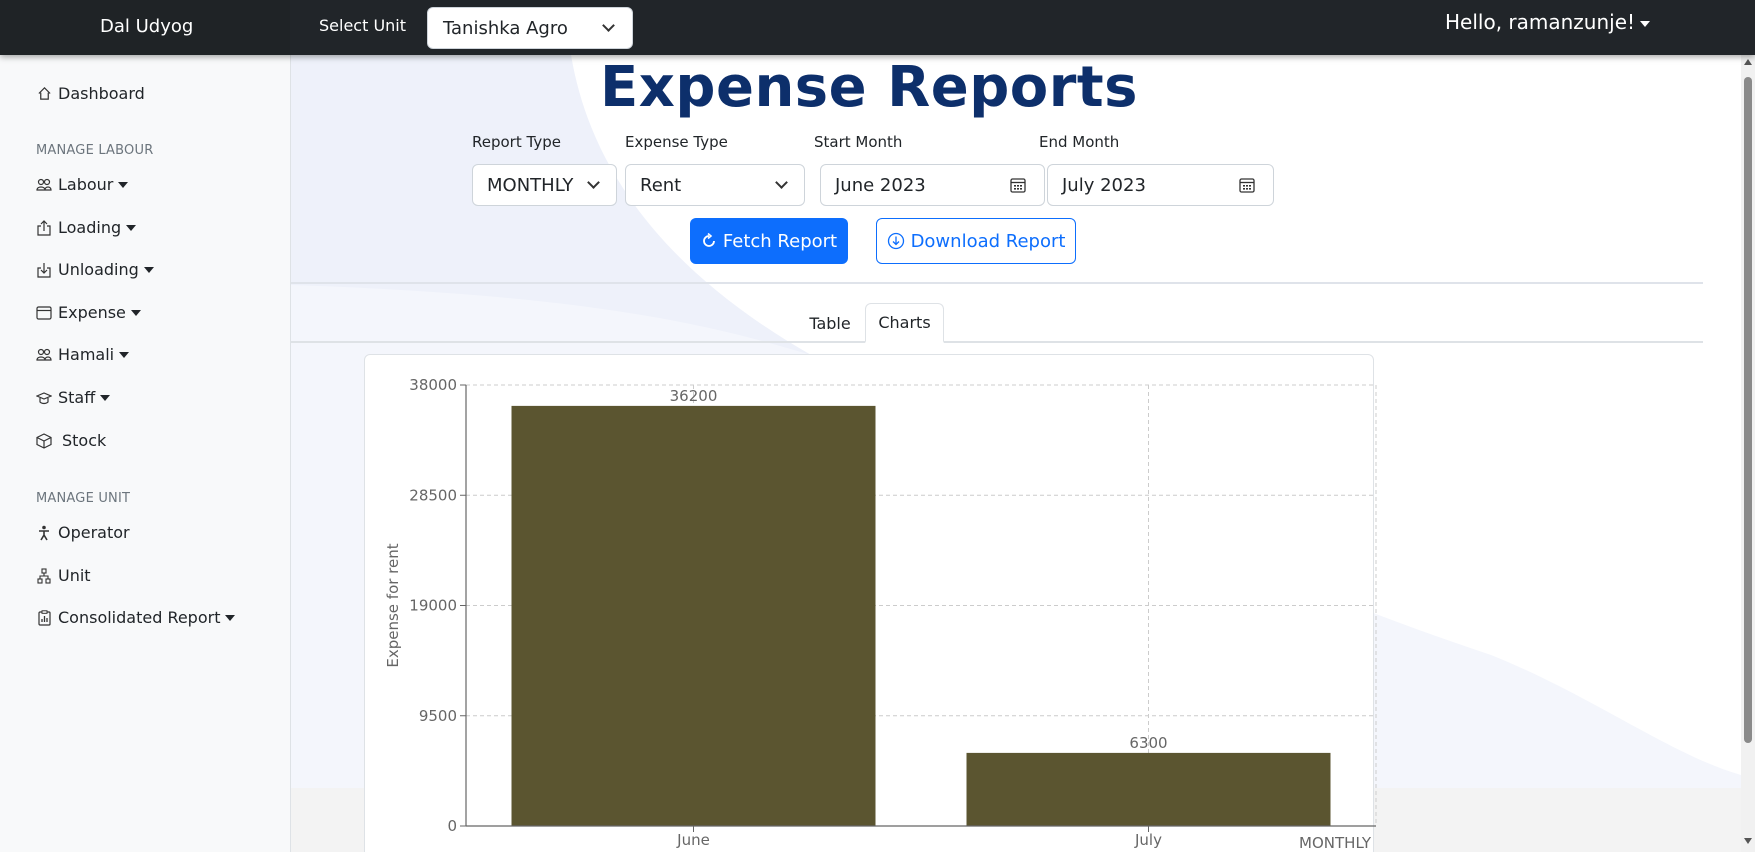  Describe the element at coordinates (86, 184) in the screenshot. I see `sidebar-item-label: Labour` at that location.